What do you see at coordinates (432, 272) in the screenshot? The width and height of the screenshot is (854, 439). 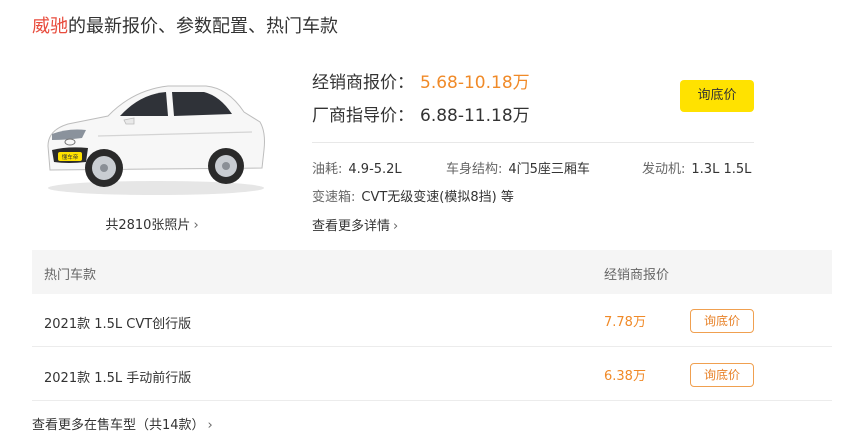 I see `table-header: 热门车款 经销商报价` at bounding box center [432, 272].